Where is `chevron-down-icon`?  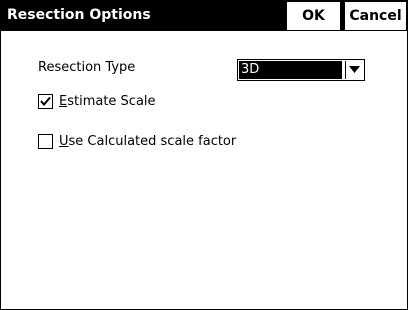 chevron-down-icon is located at coordinates (354, 69).